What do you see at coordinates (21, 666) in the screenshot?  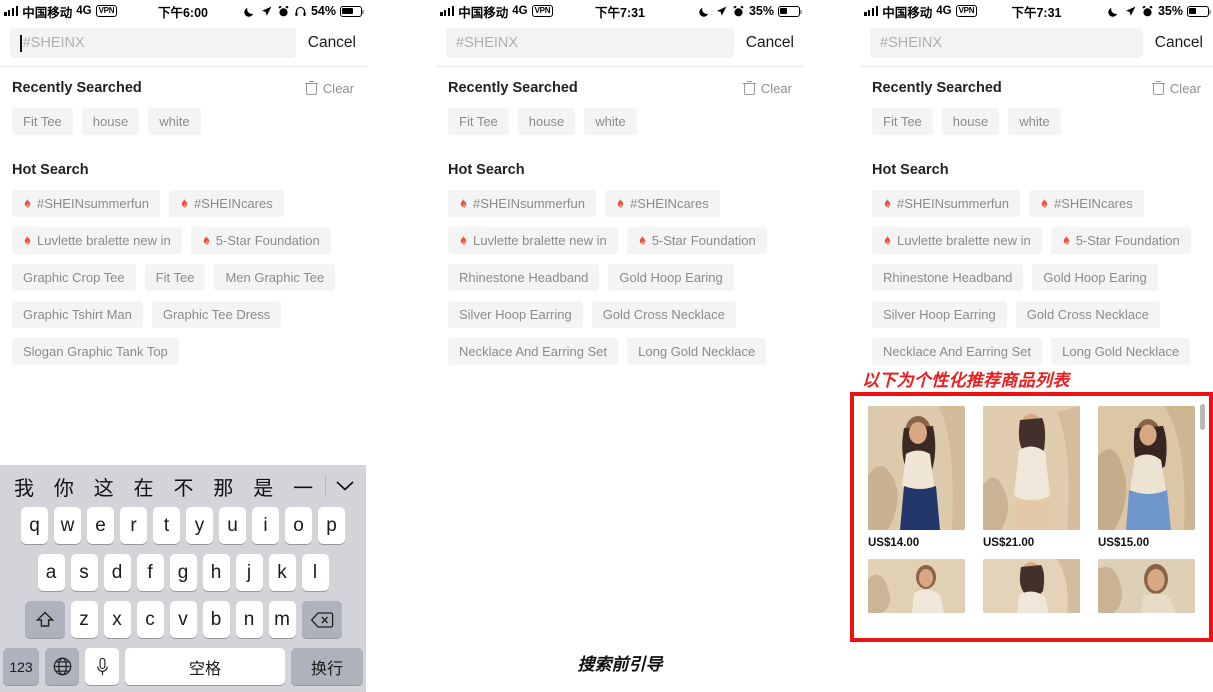 I see `numeric-keyboard-button: 123` at bounding box center [21, 666].